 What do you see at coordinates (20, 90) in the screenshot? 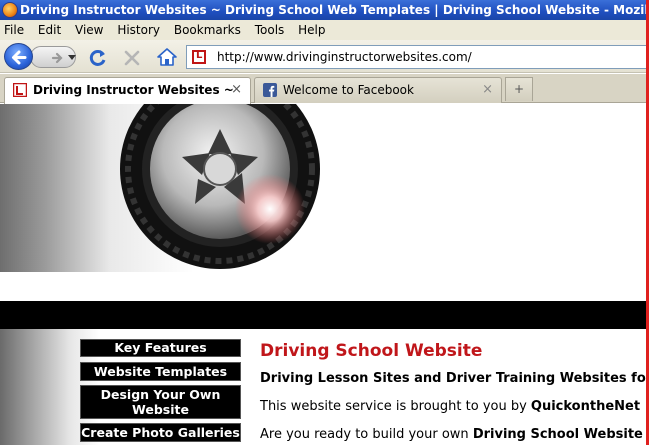
I see `learner-plate-icon` at bounding box center [20, 90].